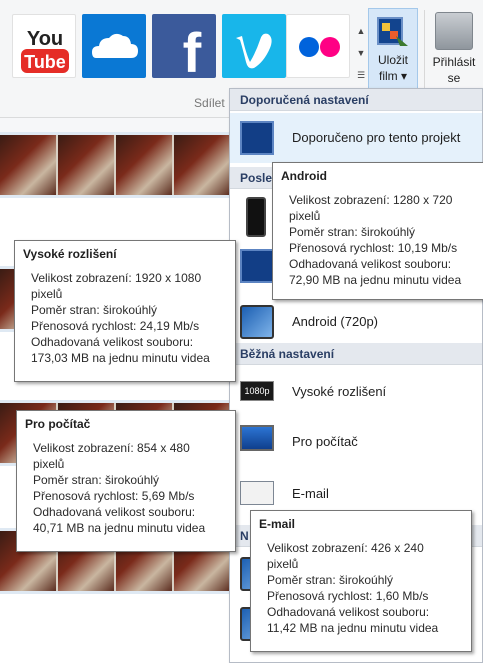 The image size is (483, 663). Describe the element at coordinates (254, 51) in the screenshot. I see `vimeo-icon` at that location.